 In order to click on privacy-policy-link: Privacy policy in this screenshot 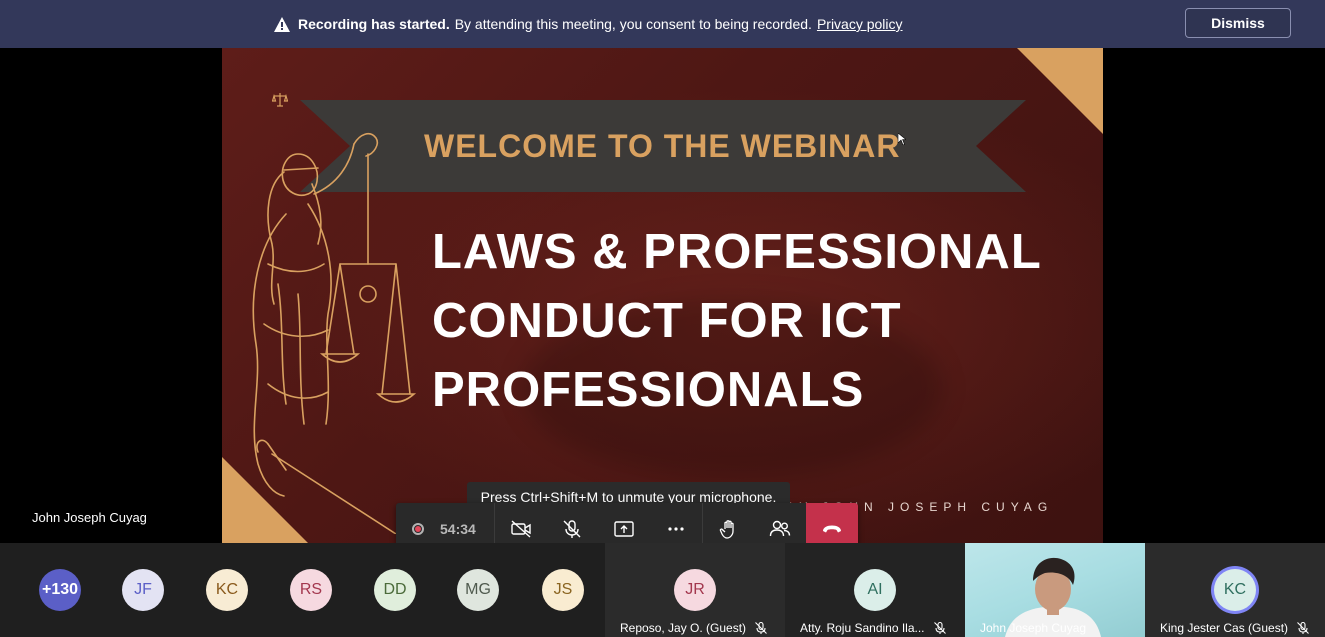, I will do `click(860, 24)`.